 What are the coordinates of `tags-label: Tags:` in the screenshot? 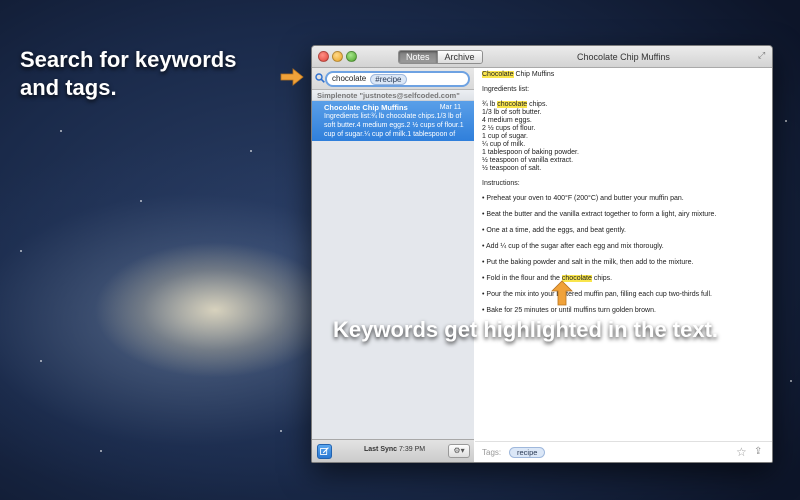 It's located at (492, 452).